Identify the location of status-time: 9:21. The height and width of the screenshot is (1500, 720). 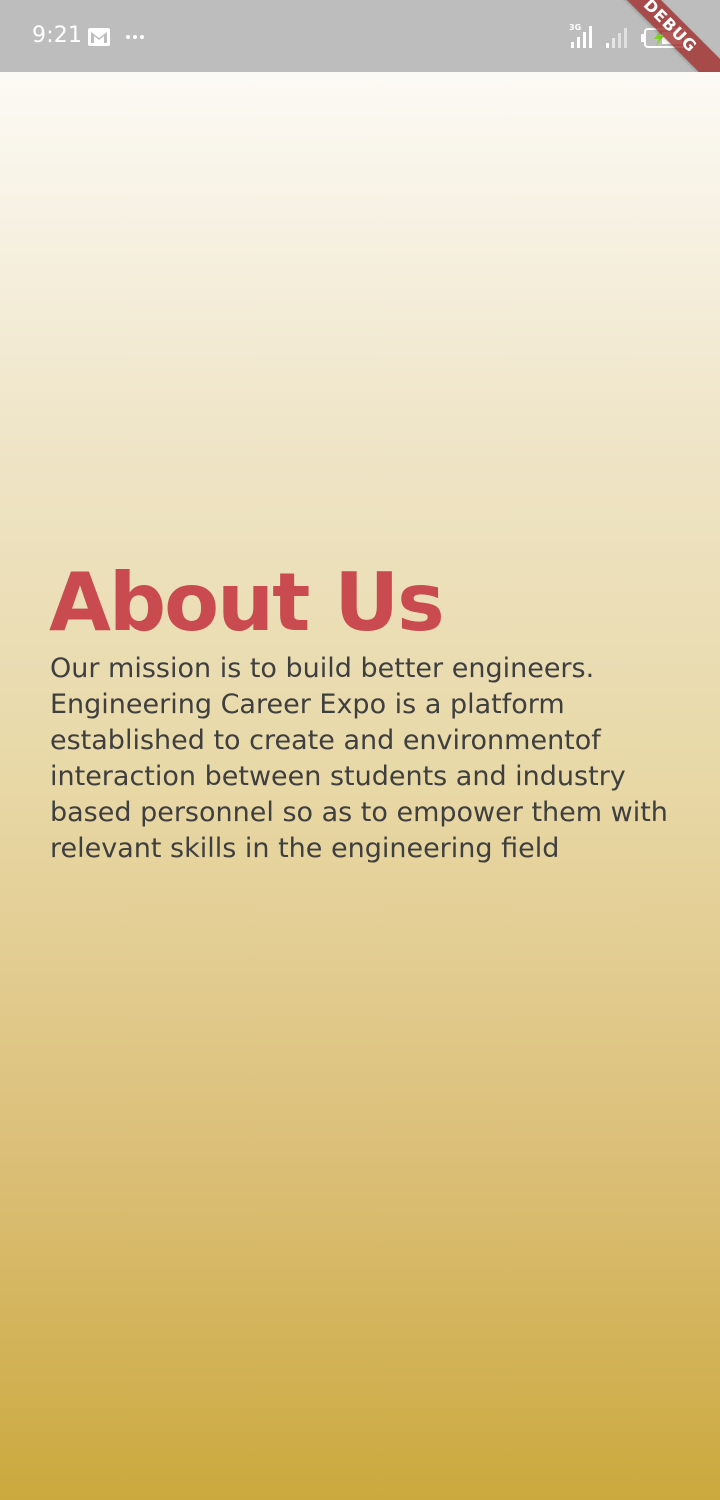
(57, 35).